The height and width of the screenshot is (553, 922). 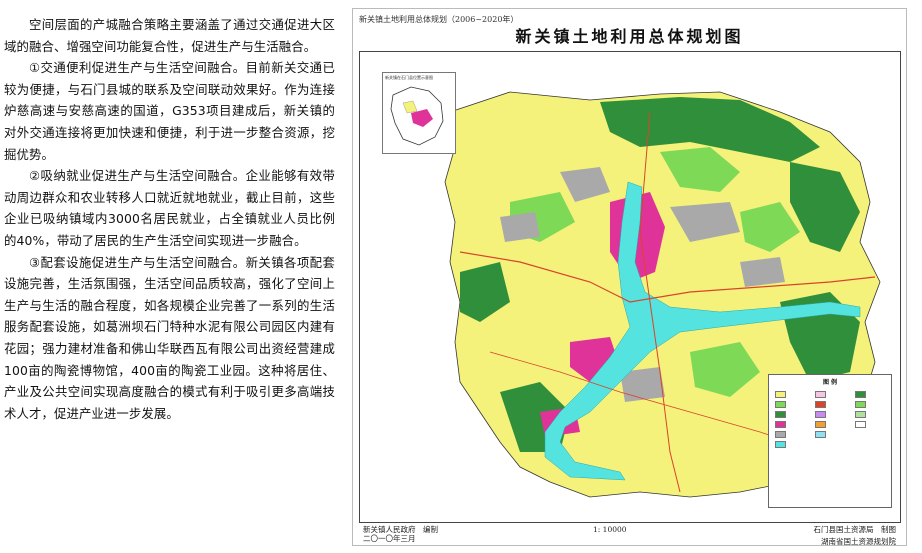 I want to click on footer-author: 新关镇人民政府 编制 二〇一〇年三月, so click(x=400, y=534).